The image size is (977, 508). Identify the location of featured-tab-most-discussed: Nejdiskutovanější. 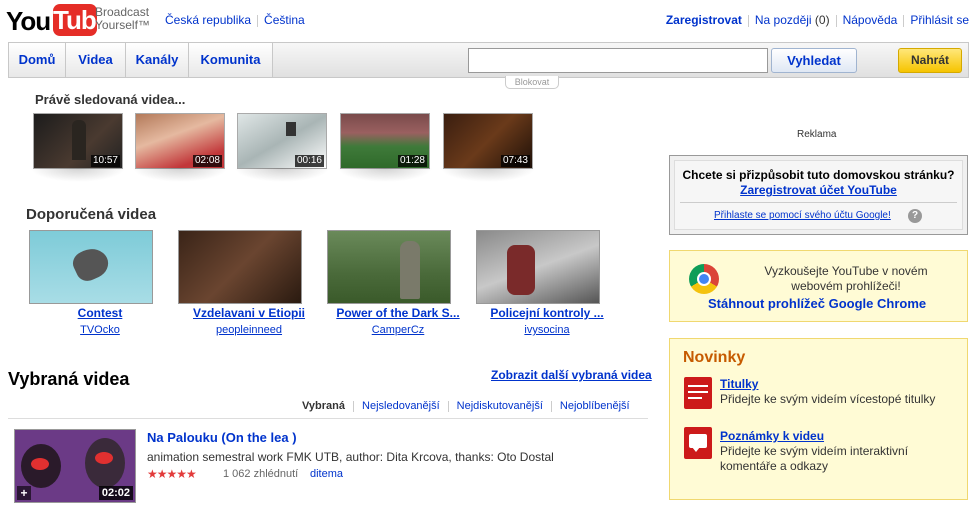
(500, 406).